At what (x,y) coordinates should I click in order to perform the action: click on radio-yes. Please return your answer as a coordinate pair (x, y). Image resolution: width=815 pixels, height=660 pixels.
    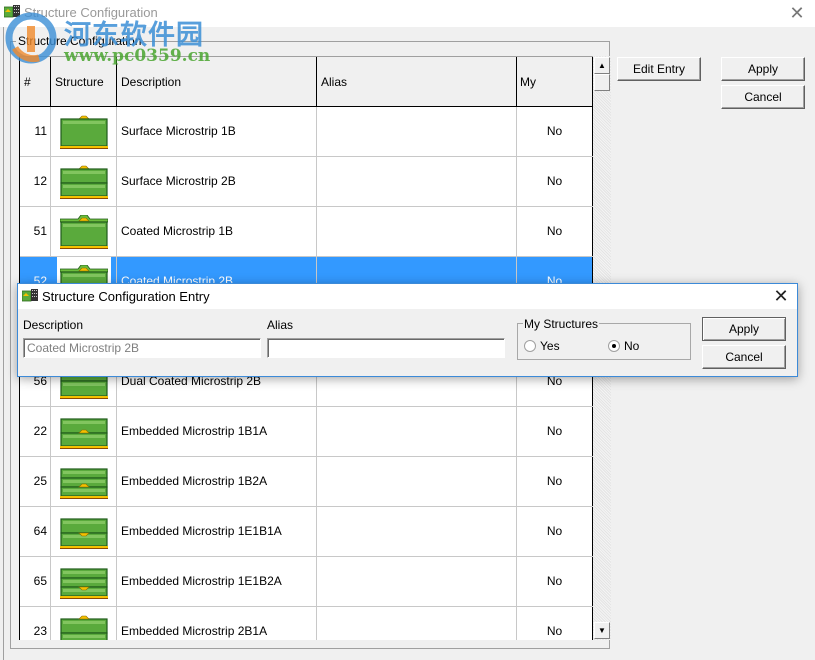
    Looking at the image, I should click on (530, 346).